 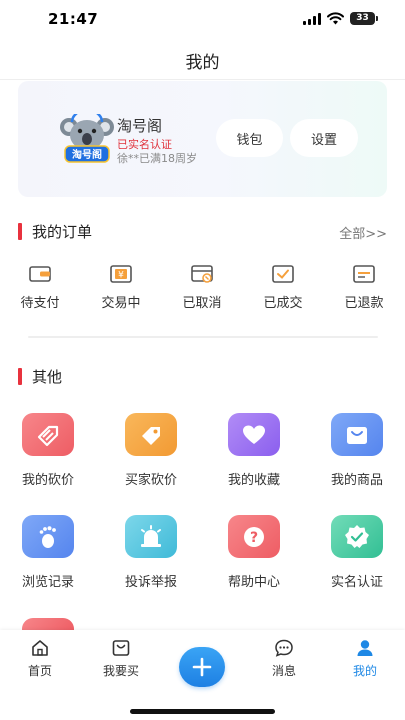 I want to click on orders-header: 我的订单 全部>>, so click(x=202, y=232).